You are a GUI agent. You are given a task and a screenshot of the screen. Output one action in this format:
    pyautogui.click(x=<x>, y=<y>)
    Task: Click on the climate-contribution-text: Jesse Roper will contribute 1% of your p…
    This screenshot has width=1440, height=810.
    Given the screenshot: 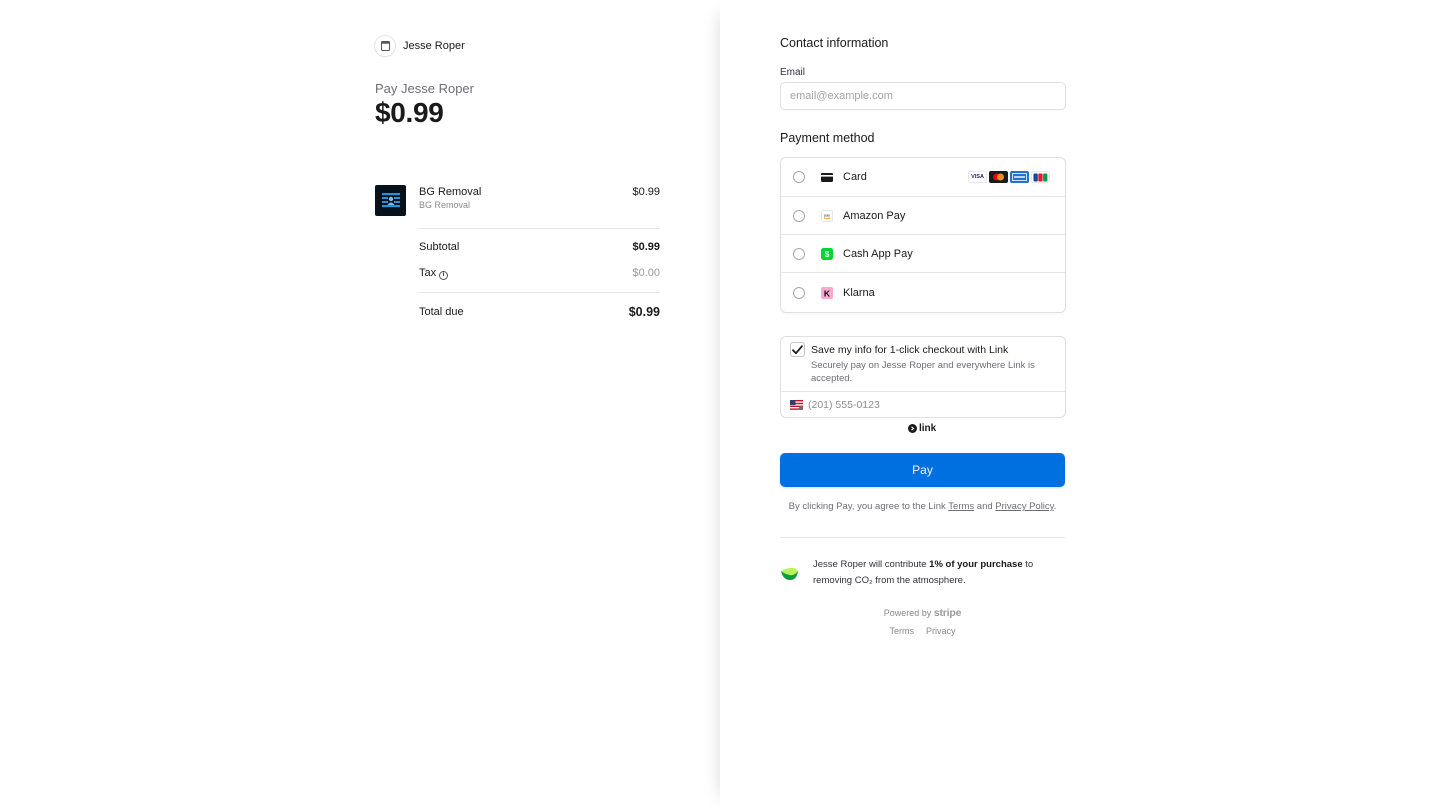 What is the action you would take?
    pyautogui.click(x=939, y=573)
    